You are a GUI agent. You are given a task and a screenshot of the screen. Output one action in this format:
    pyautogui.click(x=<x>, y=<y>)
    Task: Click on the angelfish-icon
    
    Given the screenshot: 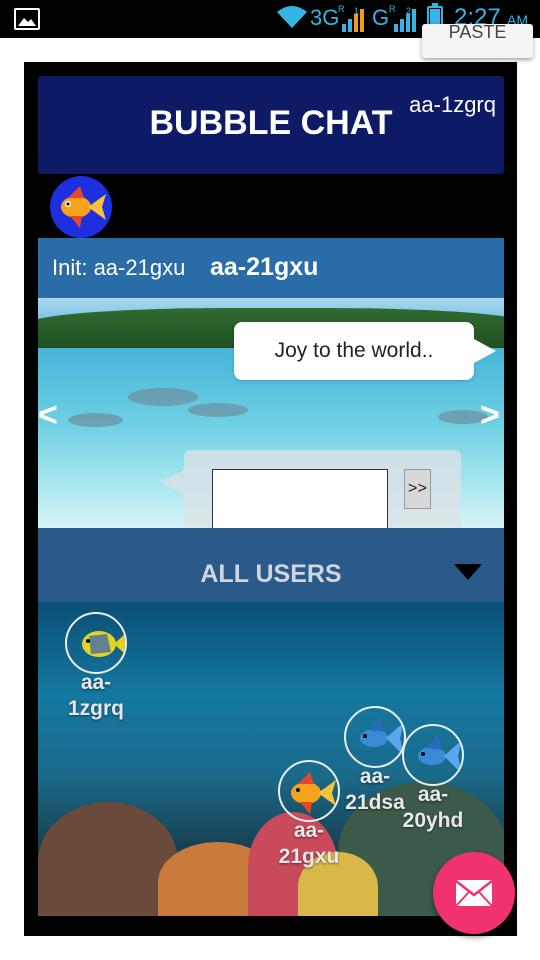 What is the action you would take?
    pyautogui.click(x=96, y=643)
    